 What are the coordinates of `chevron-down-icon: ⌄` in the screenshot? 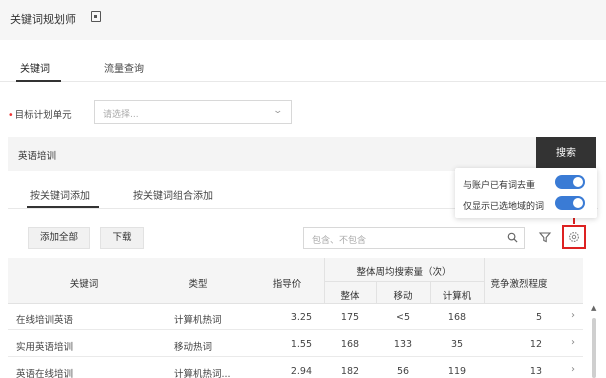 It's located at (278, 111).